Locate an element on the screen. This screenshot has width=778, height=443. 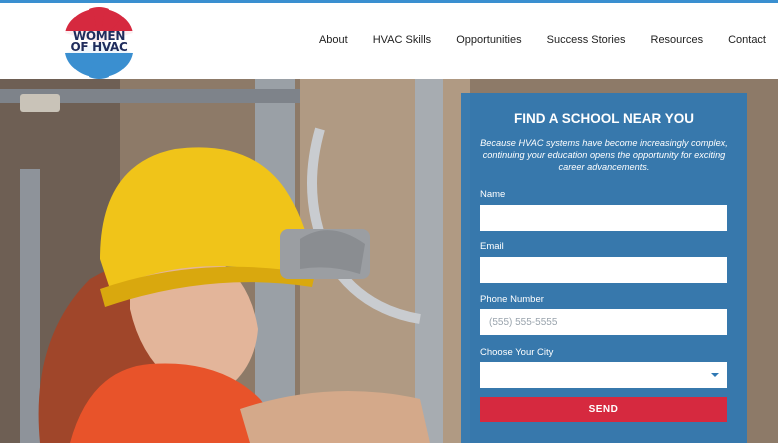
site-logo: WOMEN OF HVAC is located at coordinates (99, 43).